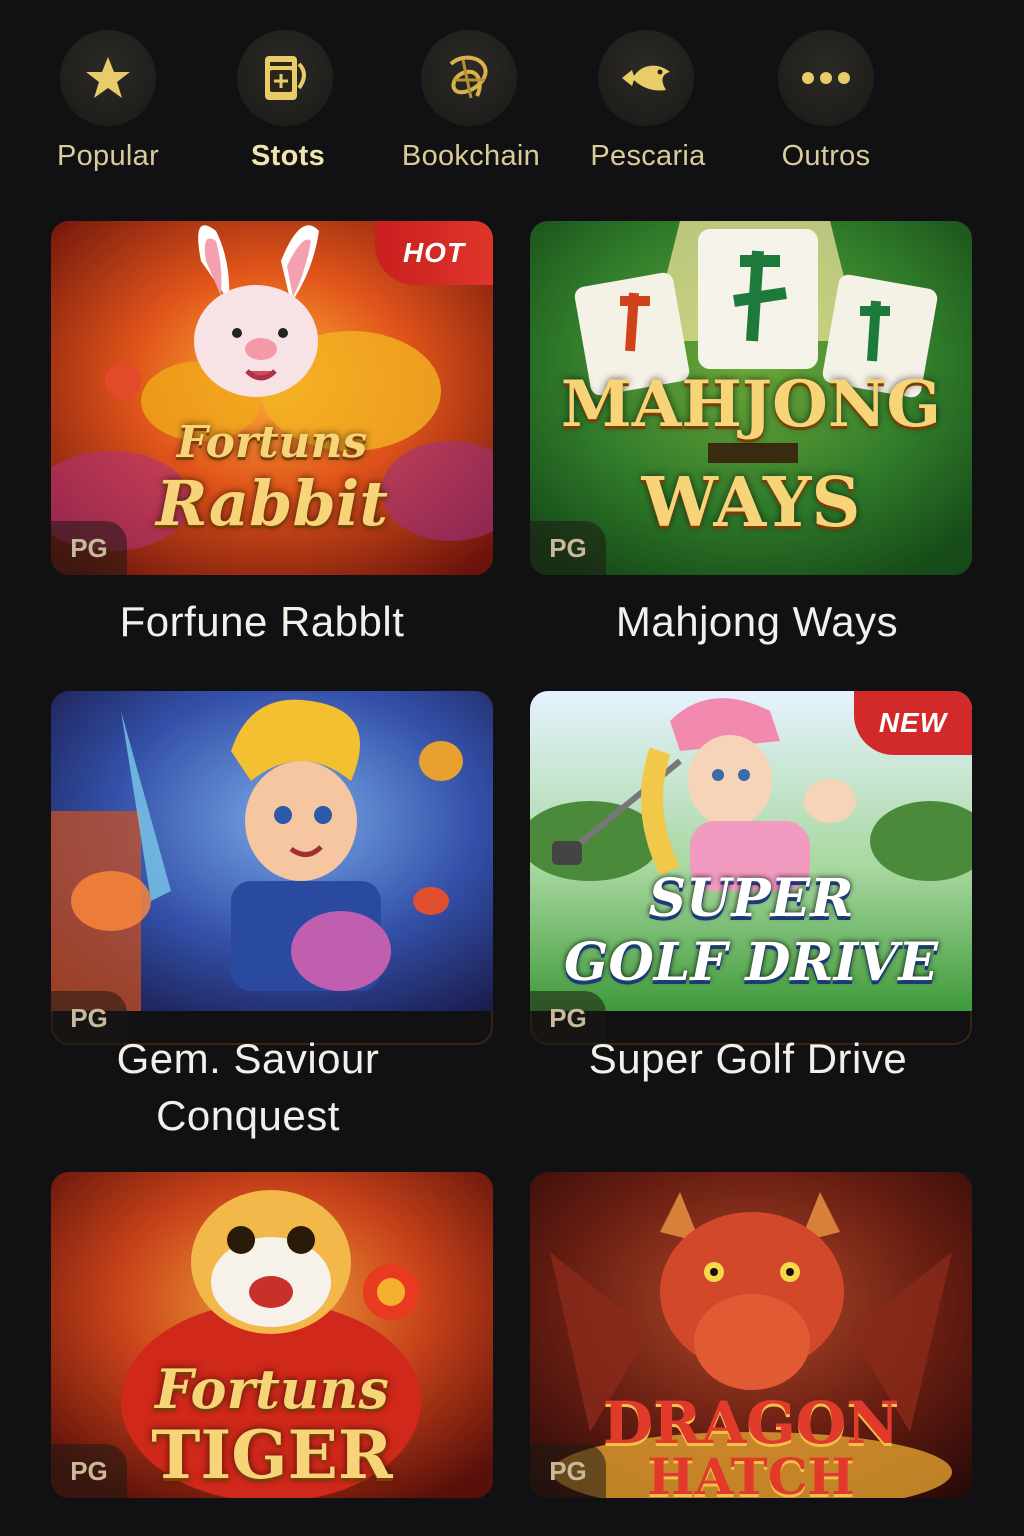  Describe the element at coordinates (751, 404) in the screenshot. I see `mahjong-ways-logo-line1: MAHJONG` at that location.